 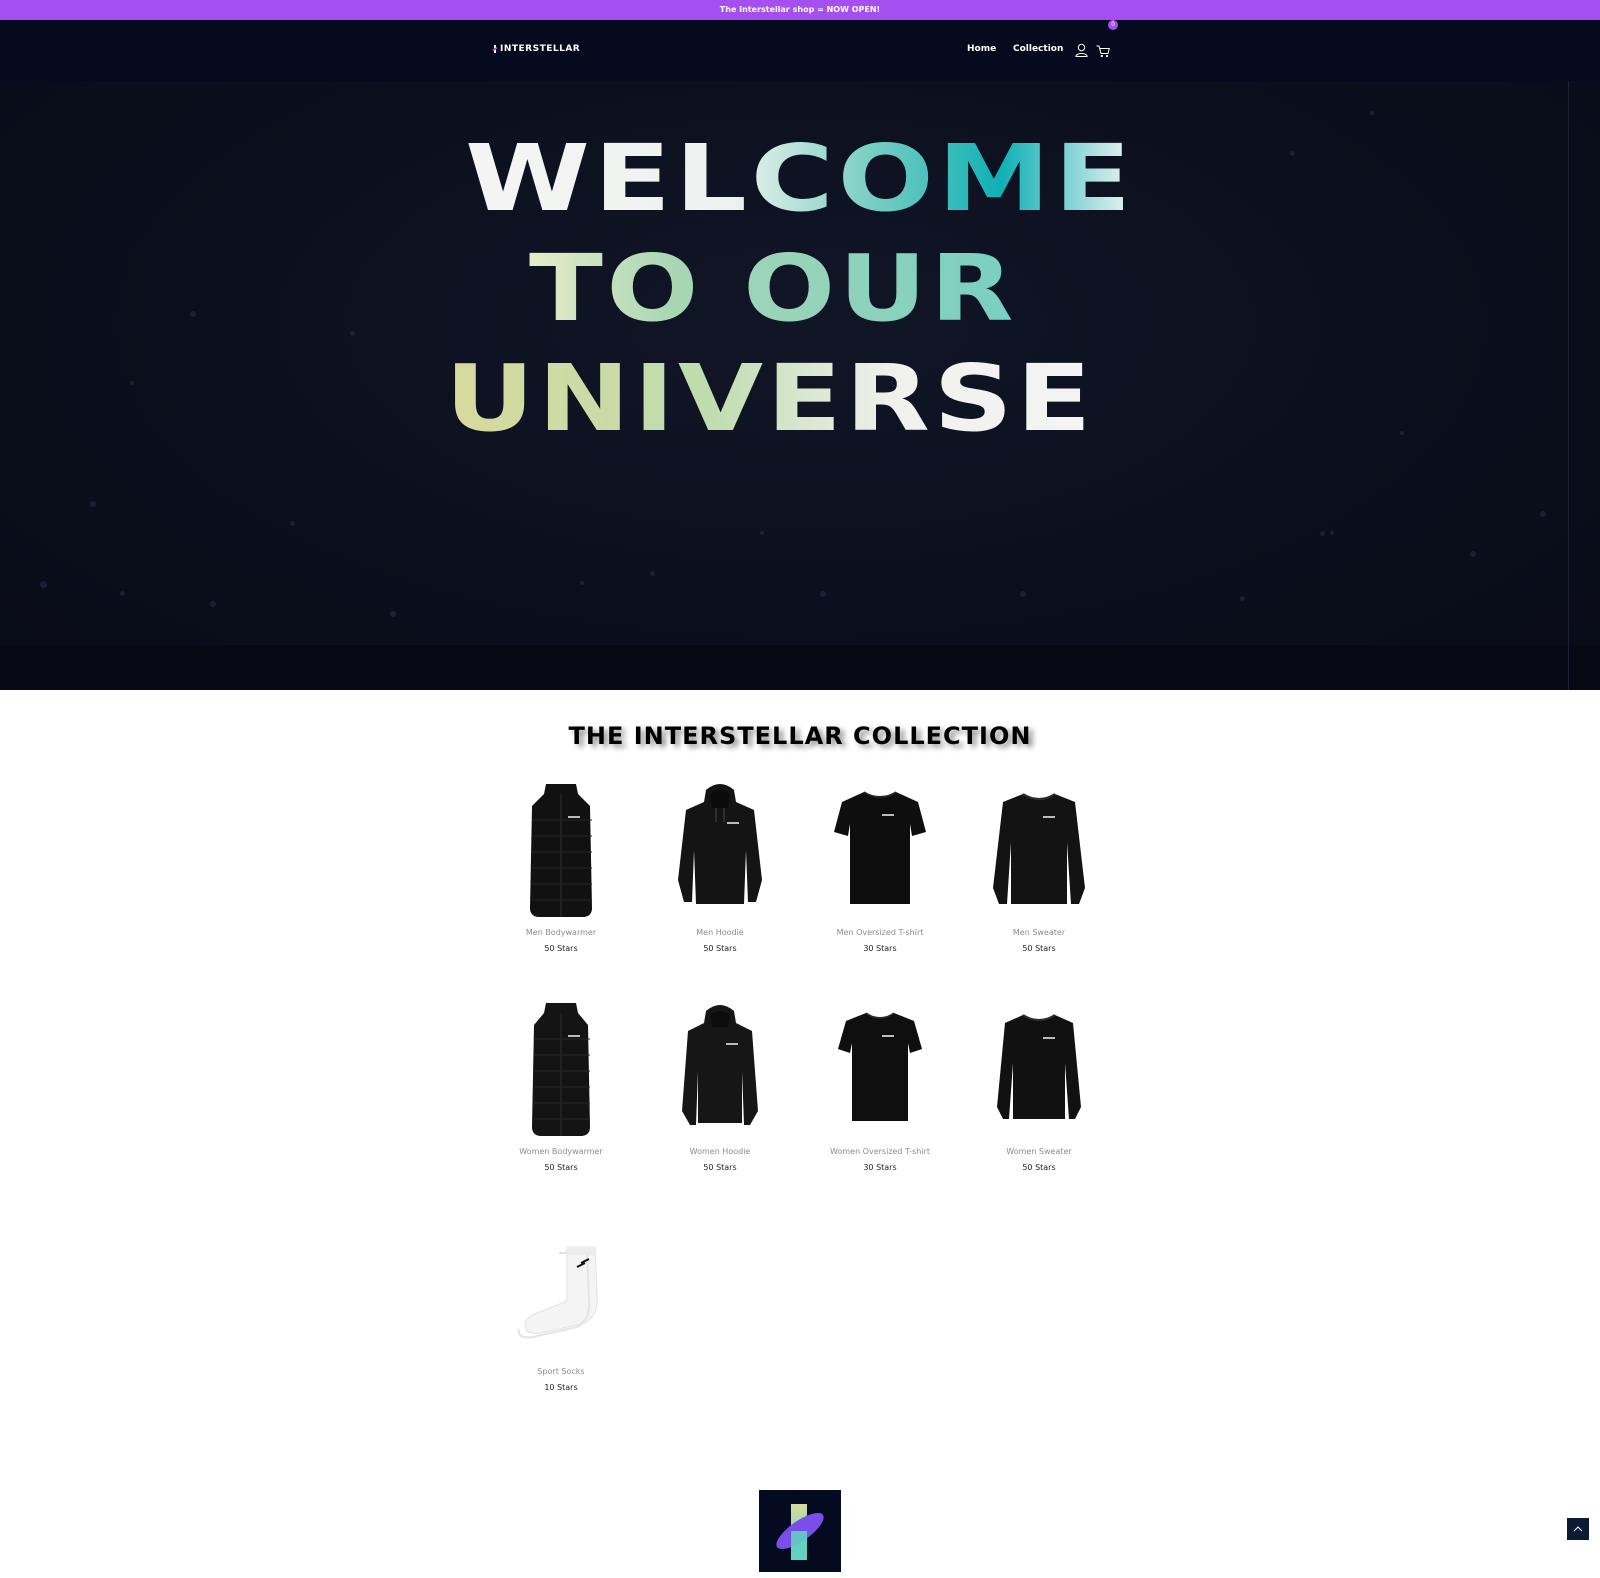 I want to click on product-name: Men Sweater, so click(x=1039, y=932).